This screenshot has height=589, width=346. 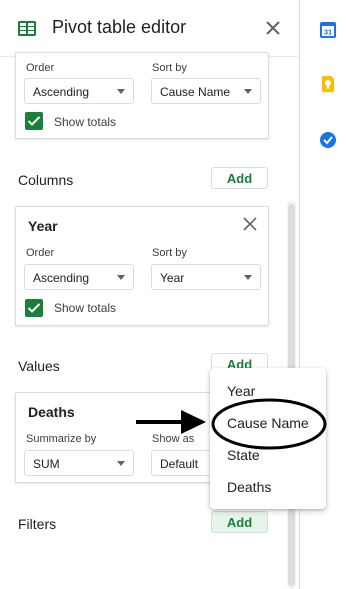 I want to click on show-as-value: Default, so click(x=179, y=464).